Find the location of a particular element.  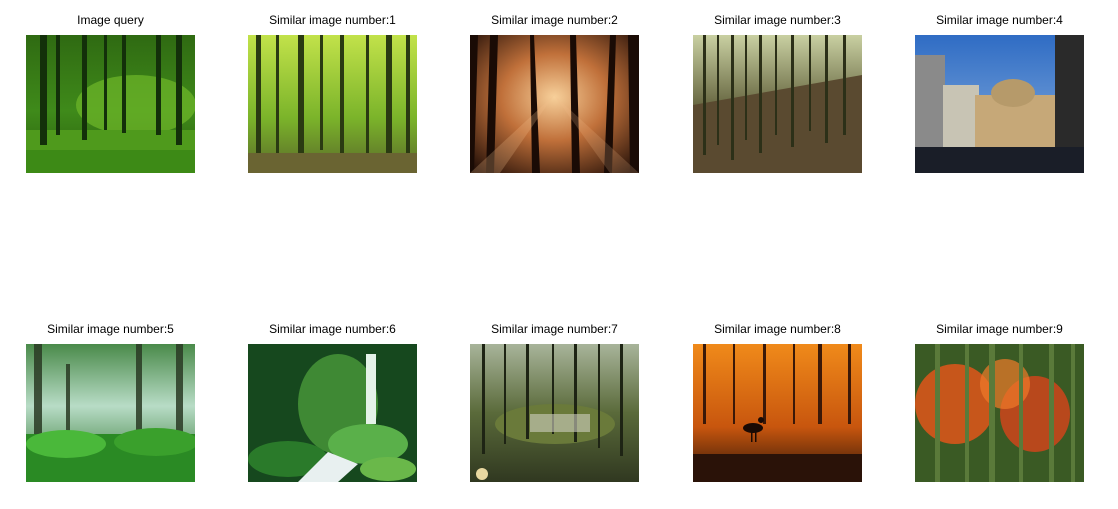

query-image-thumbnail is located at coordinates (110, 104).